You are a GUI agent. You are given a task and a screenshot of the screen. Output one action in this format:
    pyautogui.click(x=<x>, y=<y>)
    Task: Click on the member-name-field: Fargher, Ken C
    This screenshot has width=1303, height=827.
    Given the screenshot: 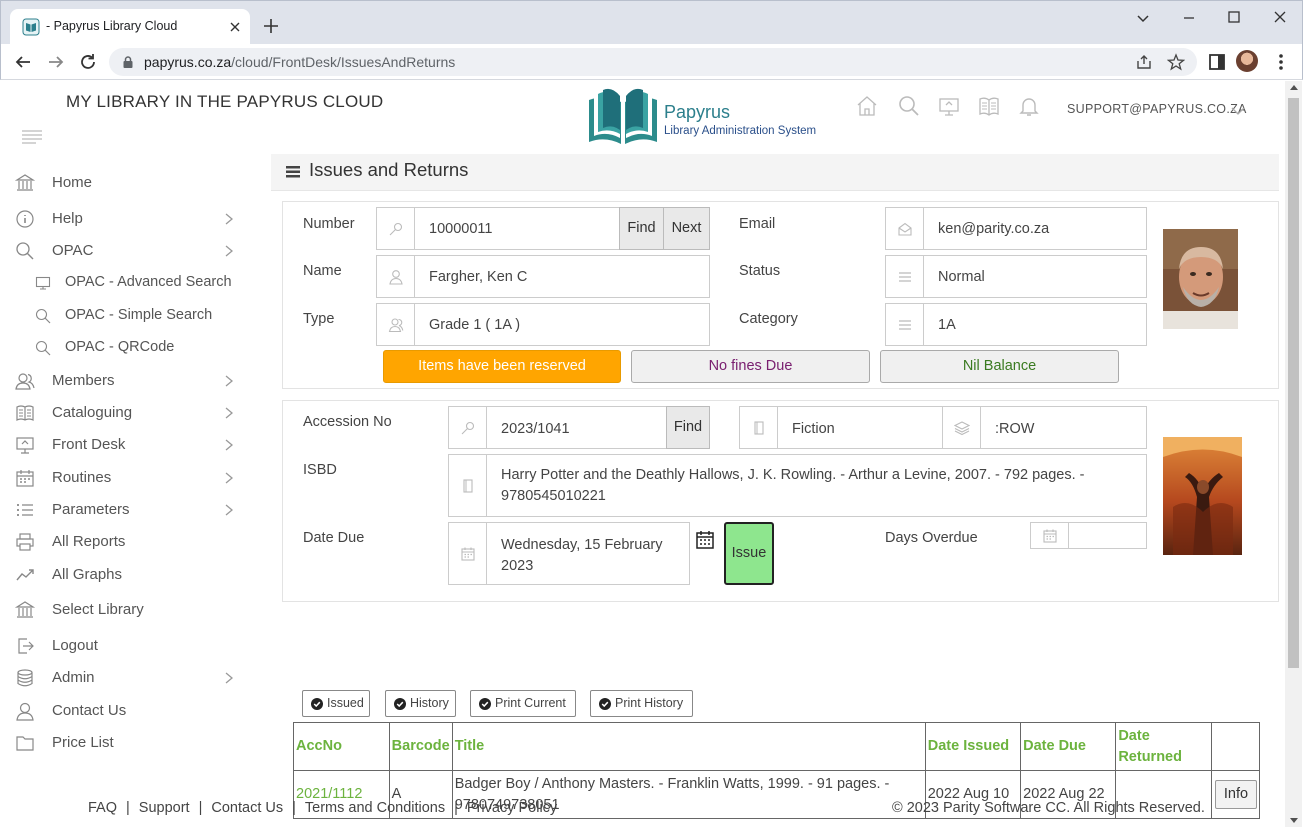 What is the action you would take?
    pyautogui.click(x=543, y=276)
    